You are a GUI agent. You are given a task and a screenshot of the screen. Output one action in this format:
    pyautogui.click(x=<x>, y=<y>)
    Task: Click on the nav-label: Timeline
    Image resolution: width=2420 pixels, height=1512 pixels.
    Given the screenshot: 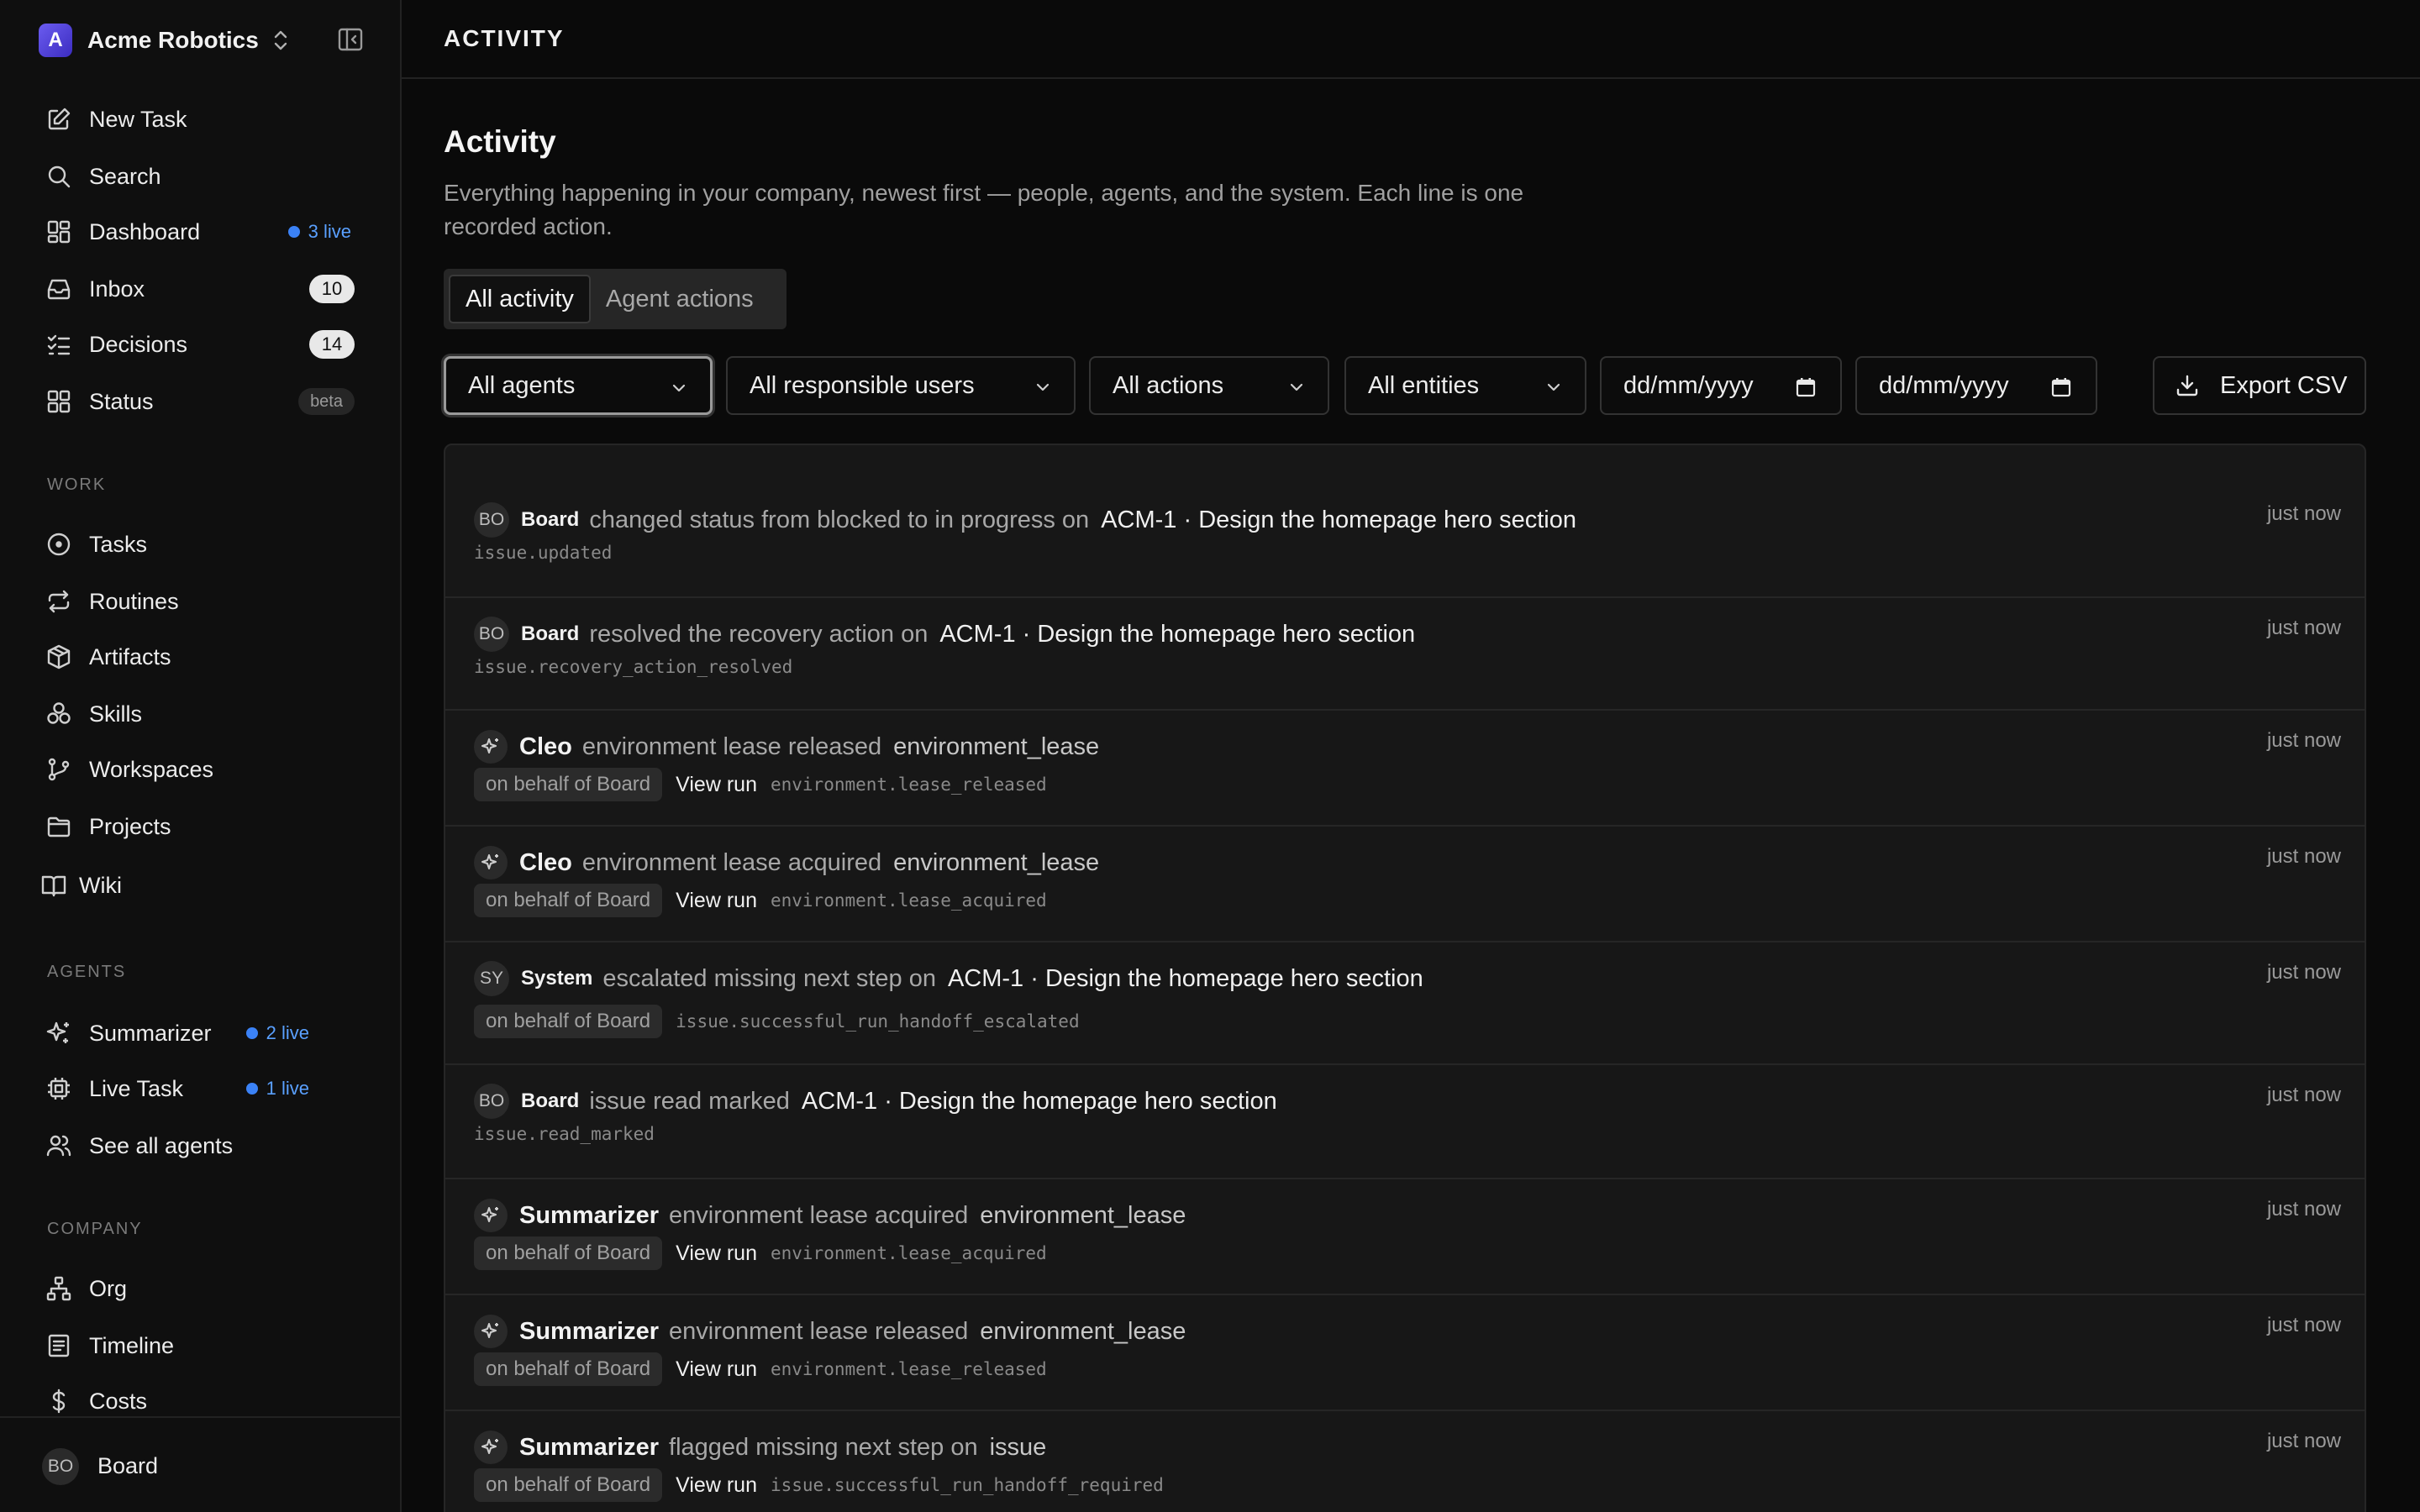 What is the action you would take?
    pyautogui.click(x=132, y=1345)
    